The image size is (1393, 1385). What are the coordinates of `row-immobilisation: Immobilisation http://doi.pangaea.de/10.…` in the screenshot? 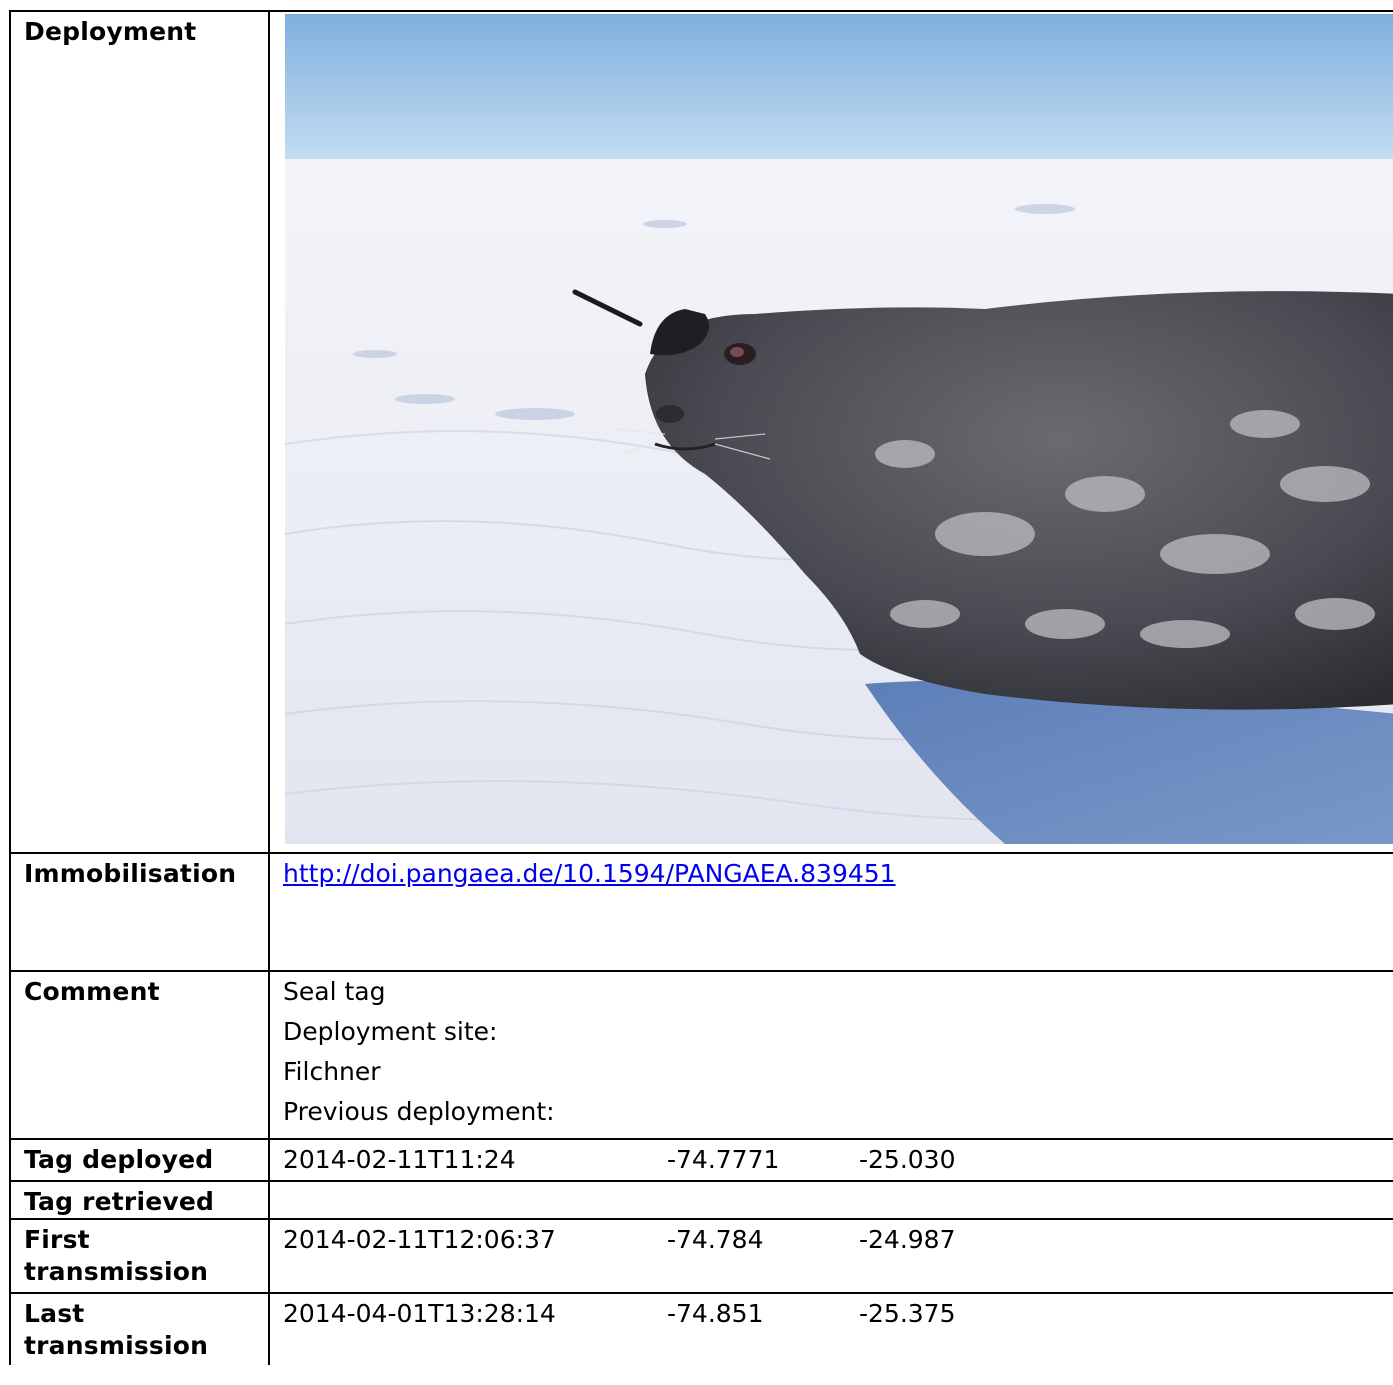 It's located at (701, 912).